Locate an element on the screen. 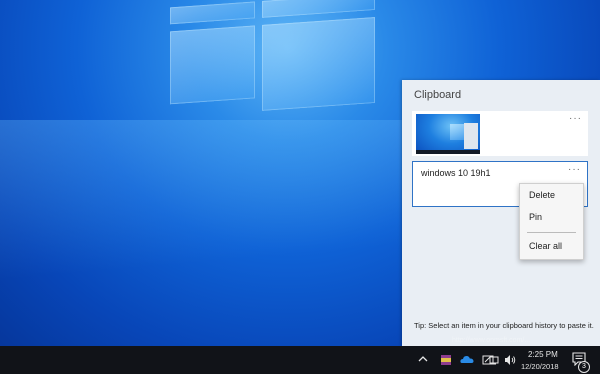  windows-logo-wallpaper is located at coordinates (275, 66).